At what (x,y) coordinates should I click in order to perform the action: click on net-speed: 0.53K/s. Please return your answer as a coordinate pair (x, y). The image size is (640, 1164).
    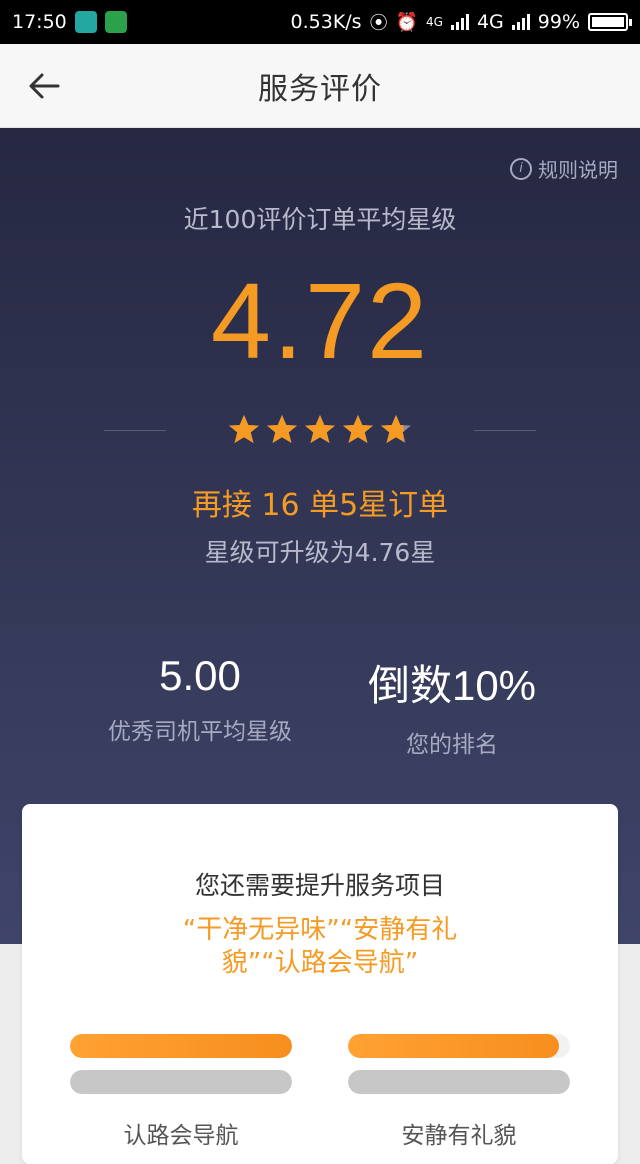
    Looking at the image, I should click on (326, 22).